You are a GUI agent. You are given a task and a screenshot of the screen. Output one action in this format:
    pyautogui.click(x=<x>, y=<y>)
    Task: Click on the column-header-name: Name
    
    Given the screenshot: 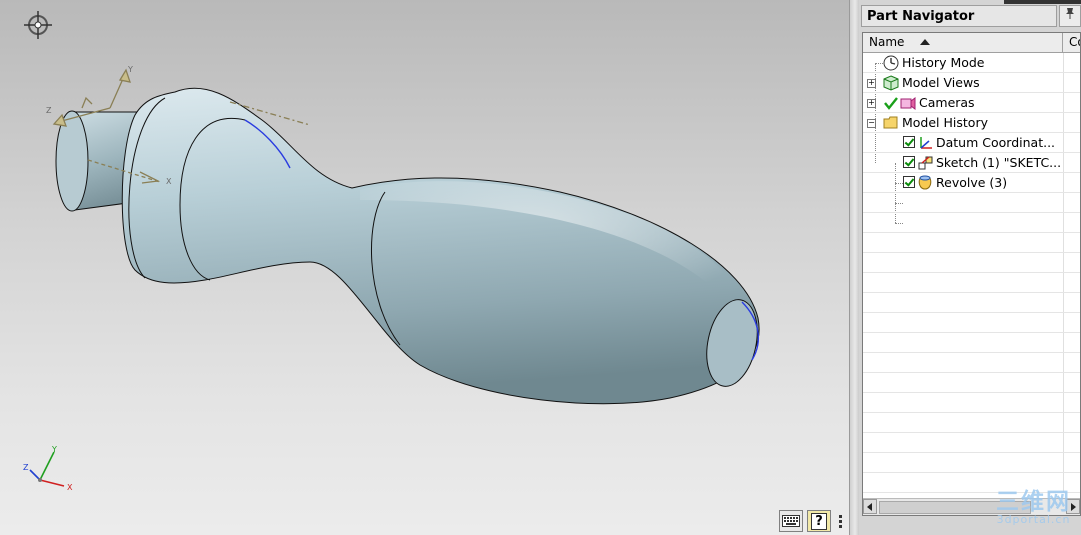 What is the action you would take?
    pyautogui.click(x=963, y=42)
    